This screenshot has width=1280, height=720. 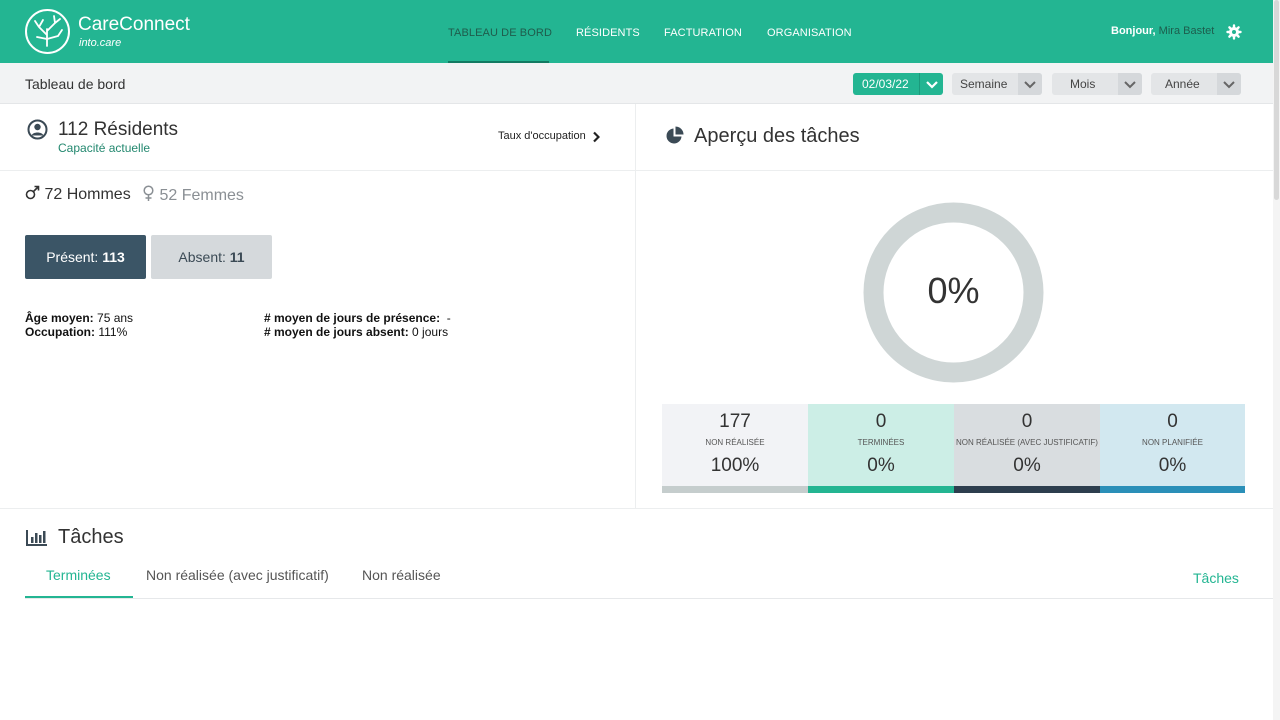 What do you see at coordinates (735, 448) in the screenshot?
I see `tile-not-done: 177 NON RÉALISÉE 100%` at bounding box center [735, 448].